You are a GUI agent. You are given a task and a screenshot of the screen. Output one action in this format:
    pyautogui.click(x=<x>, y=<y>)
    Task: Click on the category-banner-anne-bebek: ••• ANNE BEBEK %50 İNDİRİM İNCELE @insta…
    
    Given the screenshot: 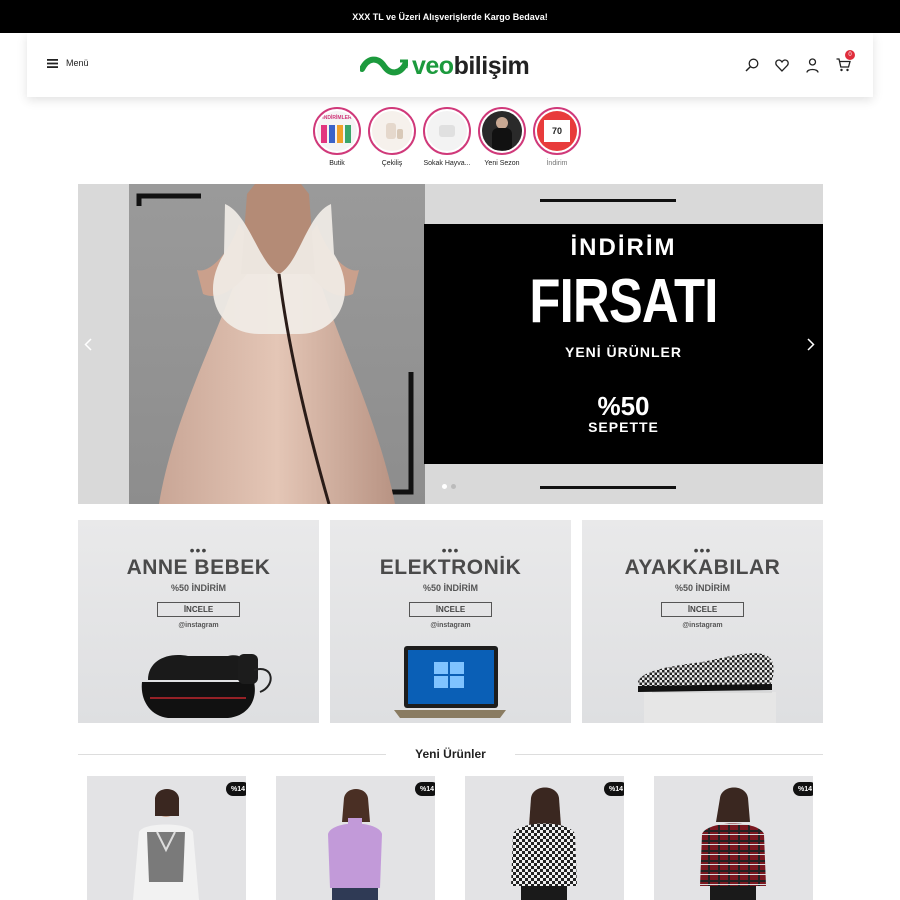 What is the action you would take?
    pyautogui.click(x=198, y=621)
    